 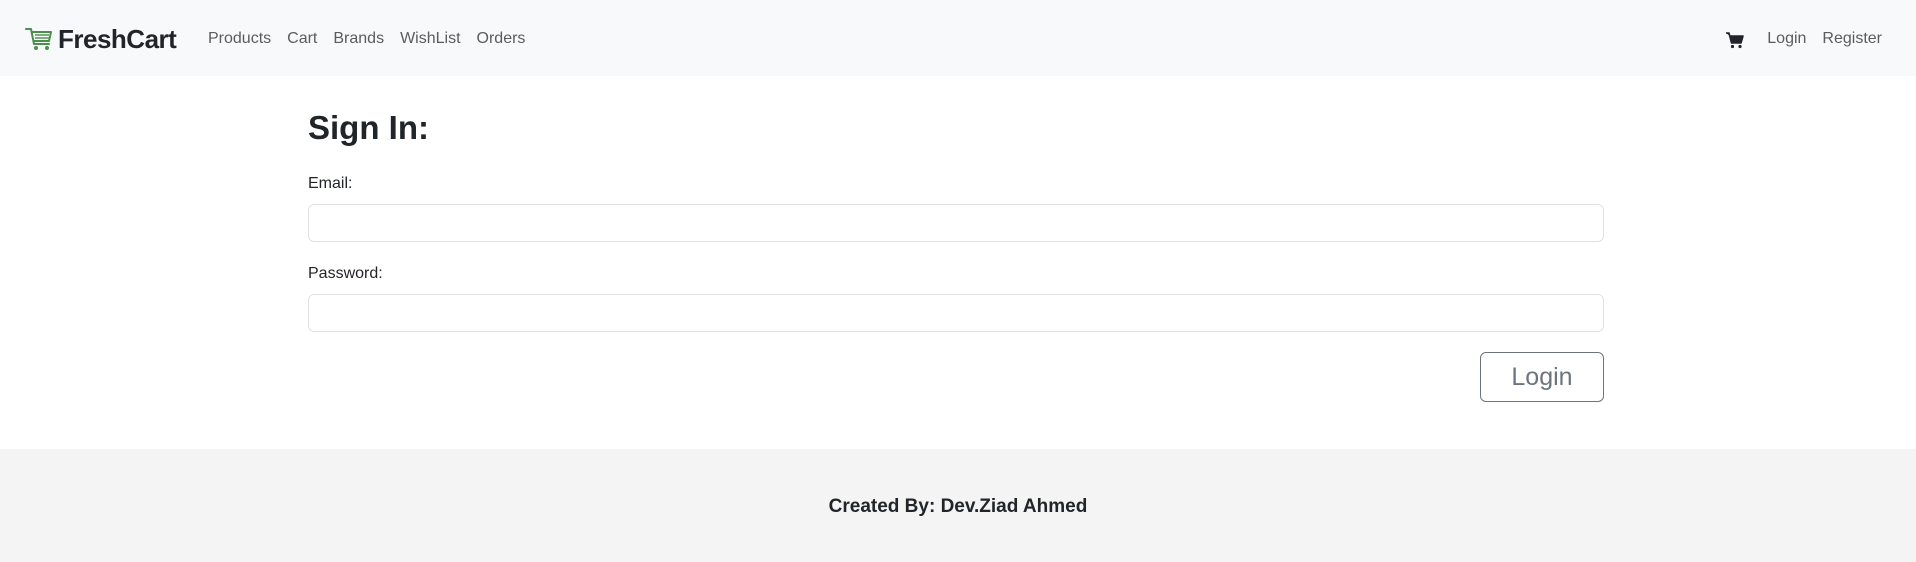 I want to click on password-label: Password:, so click(x=345, y=273).